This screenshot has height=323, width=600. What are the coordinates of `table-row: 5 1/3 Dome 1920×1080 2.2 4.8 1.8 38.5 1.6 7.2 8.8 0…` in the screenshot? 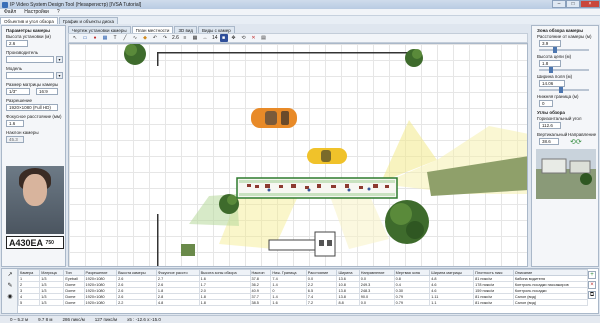 It's located at (303, 302).